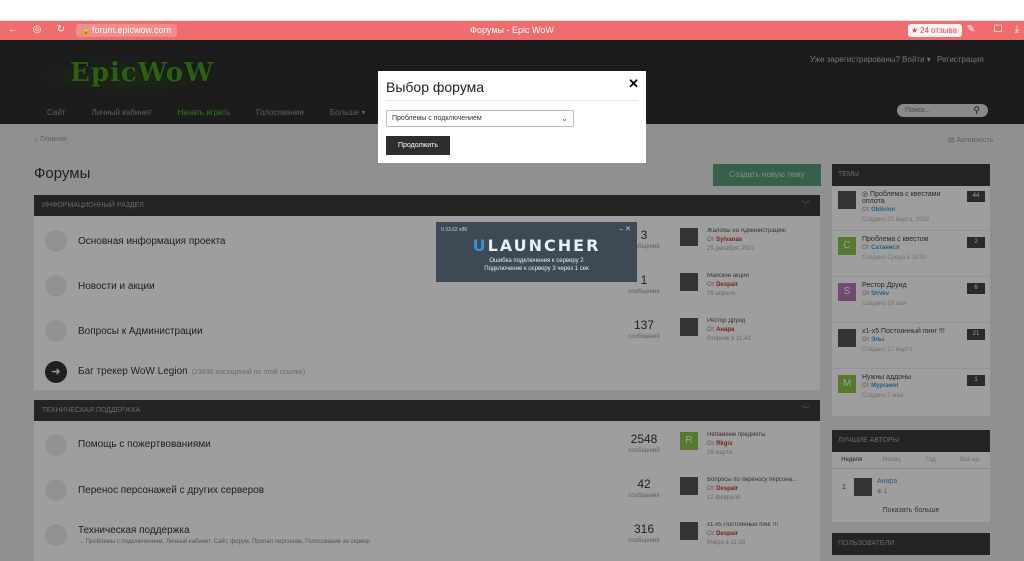  What do you see at coordinates (512, 100) in the screenshot?
I see `divider` at bounding box center [512, 100].